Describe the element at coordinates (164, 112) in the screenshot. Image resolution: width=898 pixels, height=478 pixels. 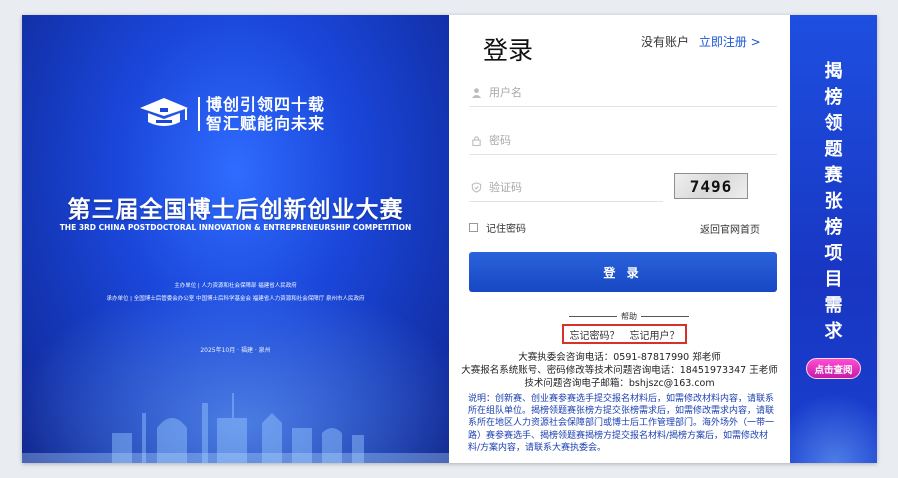
I see `logo-mark-icon` at that location.